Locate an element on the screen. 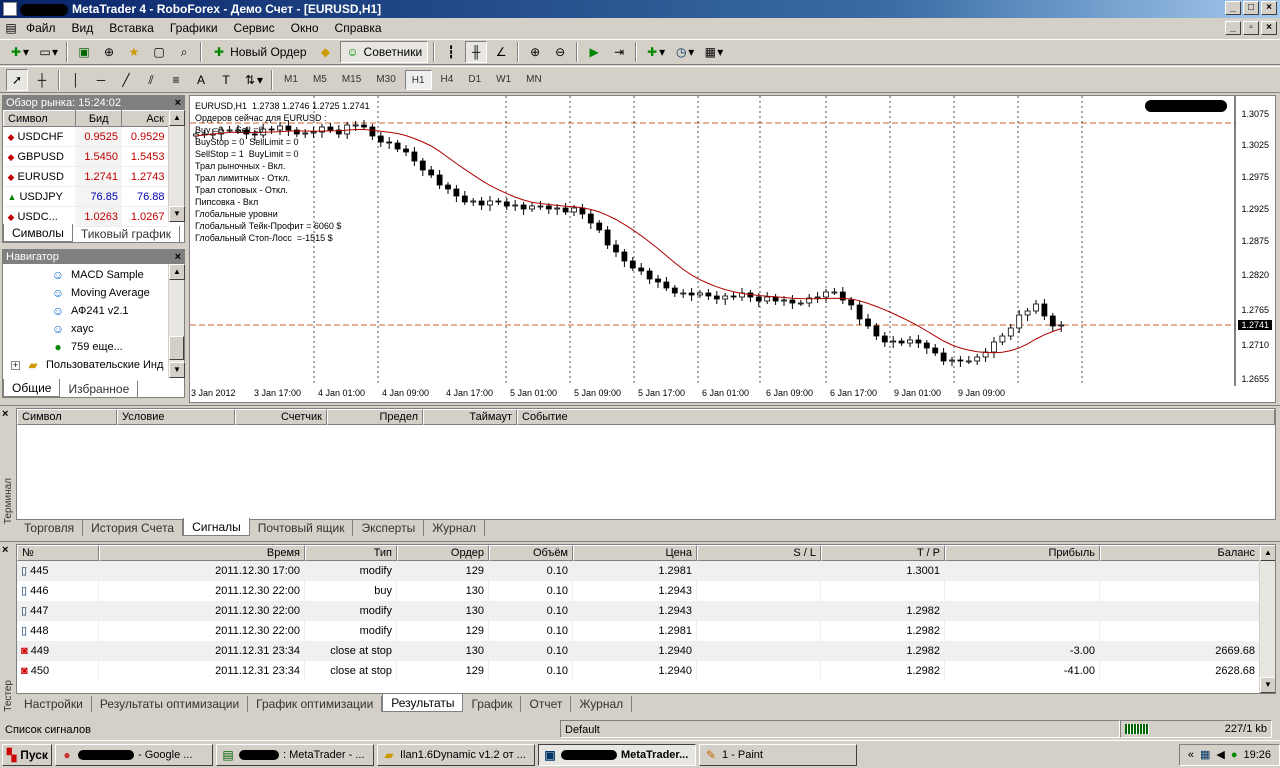 This screenshot has width=1280, height=768. menu-charts: Графики is located at coordinates (194, 28).